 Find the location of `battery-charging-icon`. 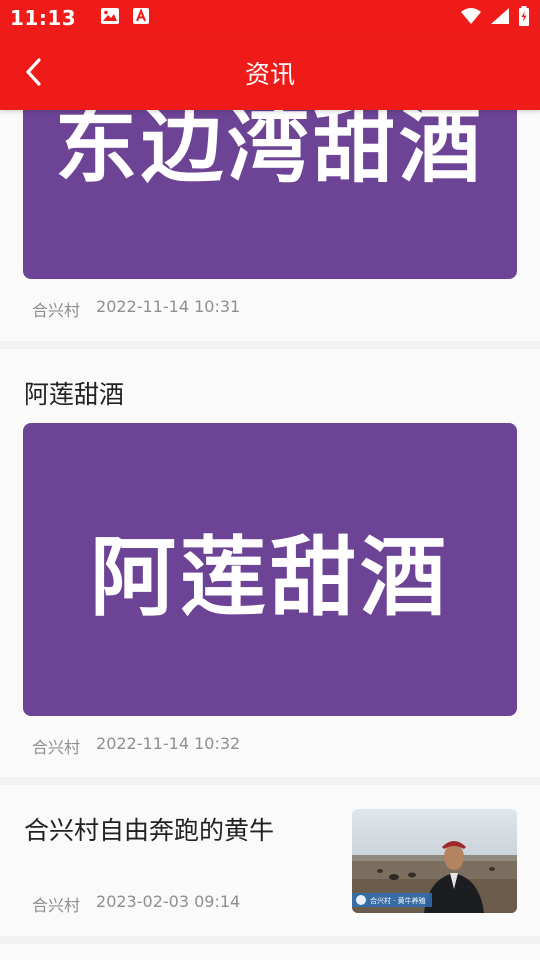

battery-charging-icon is located at coordinates (524, 18).